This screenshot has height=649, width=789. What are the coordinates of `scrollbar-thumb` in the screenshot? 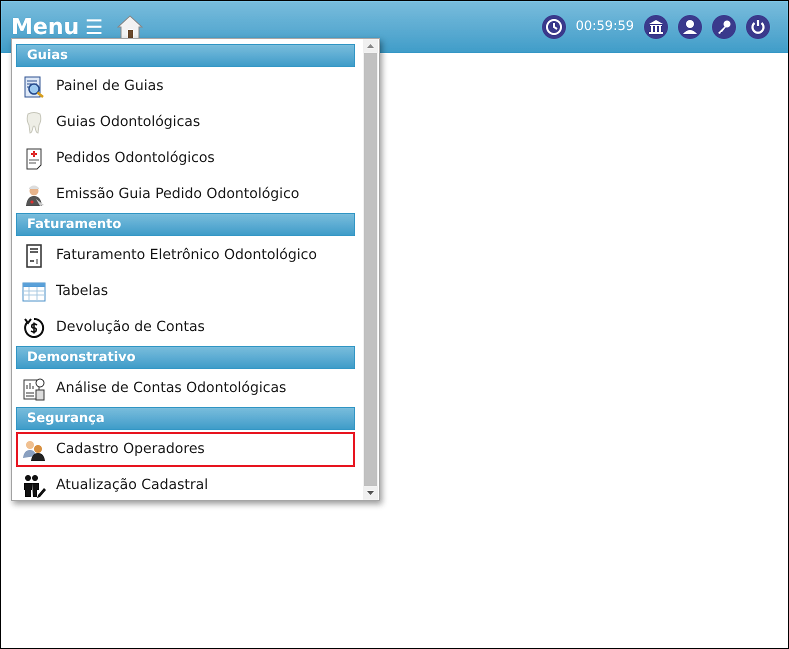 It's located at (370, 269).